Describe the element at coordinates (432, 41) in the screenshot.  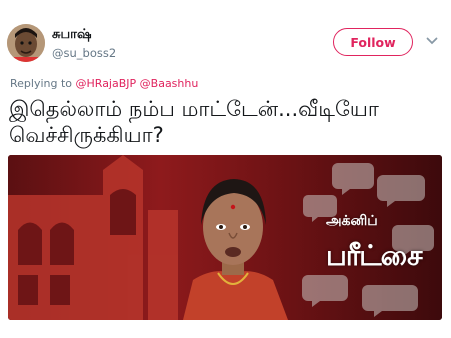
I see `chevron-down-icon` at that location.